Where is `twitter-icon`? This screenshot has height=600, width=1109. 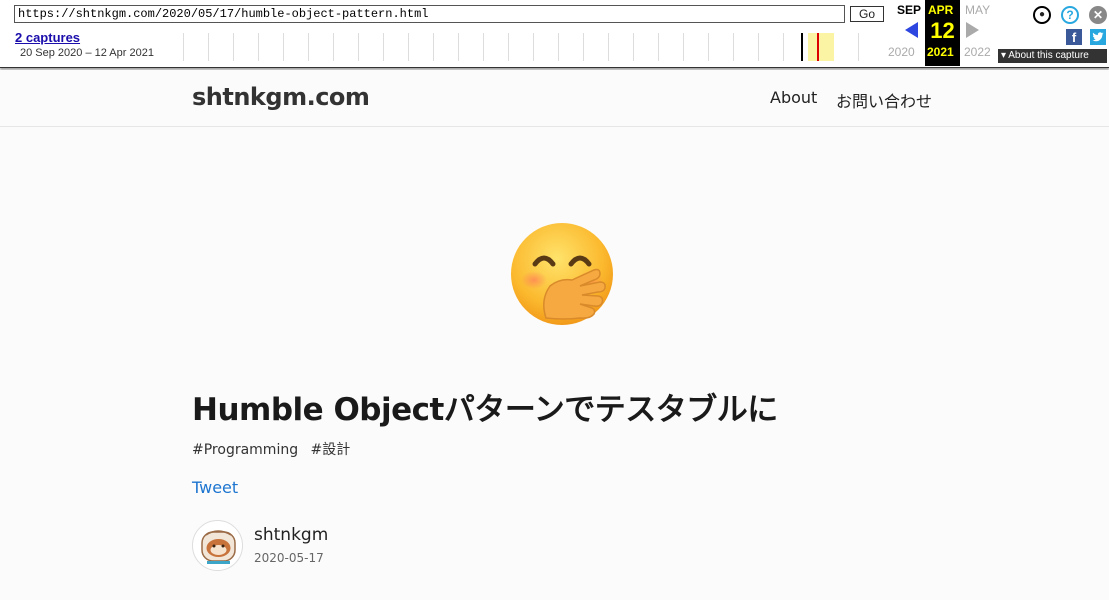
twitter-icon is located at coordinates (1098, 37).